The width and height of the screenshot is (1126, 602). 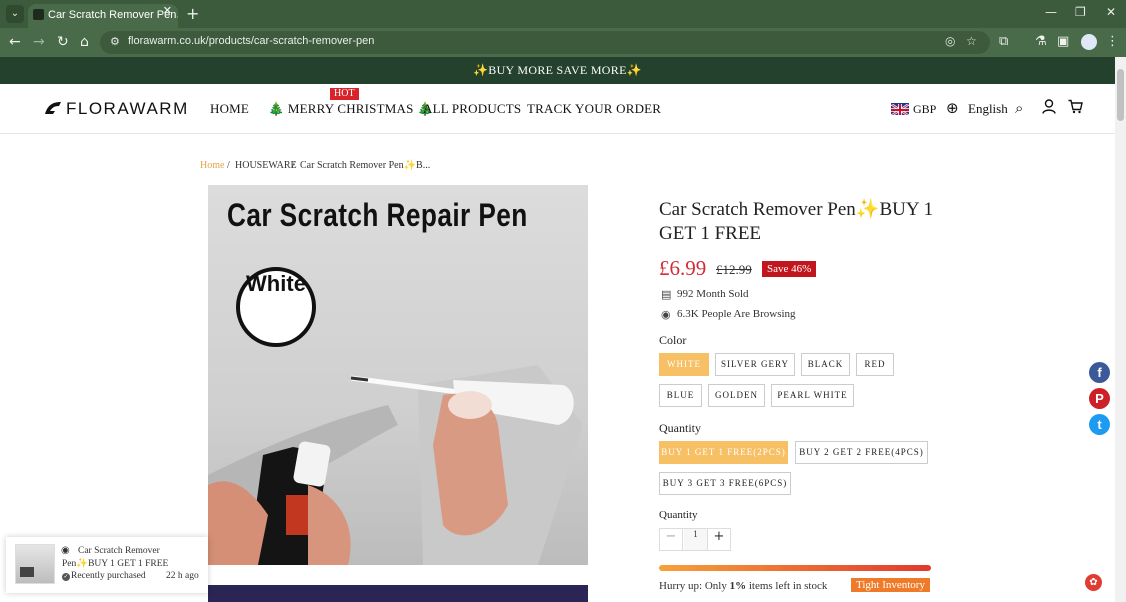 What do you see at coordinates (680, 428) in the screenshot?
I see `bundle-label: Quantity` at bounding box center [680, 428].